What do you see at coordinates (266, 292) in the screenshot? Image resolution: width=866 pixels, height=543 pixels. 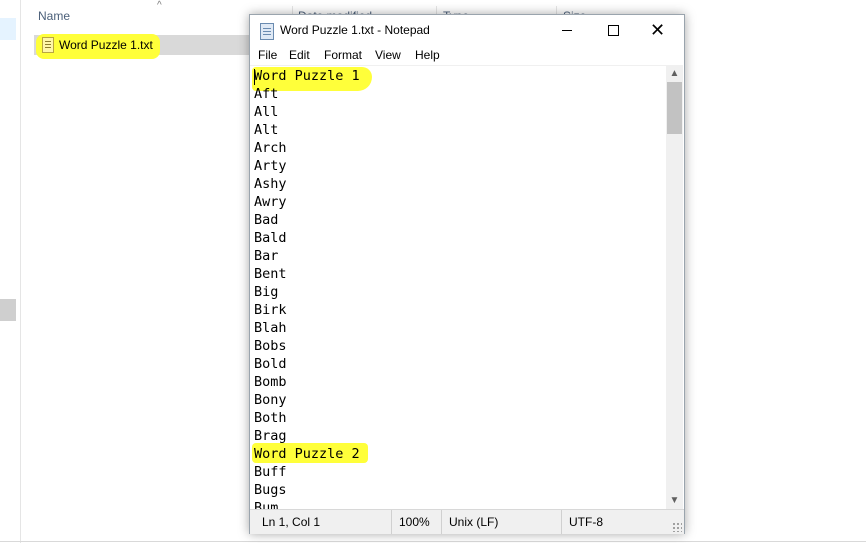 I see `text-line: Big` at bounding box center [266, 292].